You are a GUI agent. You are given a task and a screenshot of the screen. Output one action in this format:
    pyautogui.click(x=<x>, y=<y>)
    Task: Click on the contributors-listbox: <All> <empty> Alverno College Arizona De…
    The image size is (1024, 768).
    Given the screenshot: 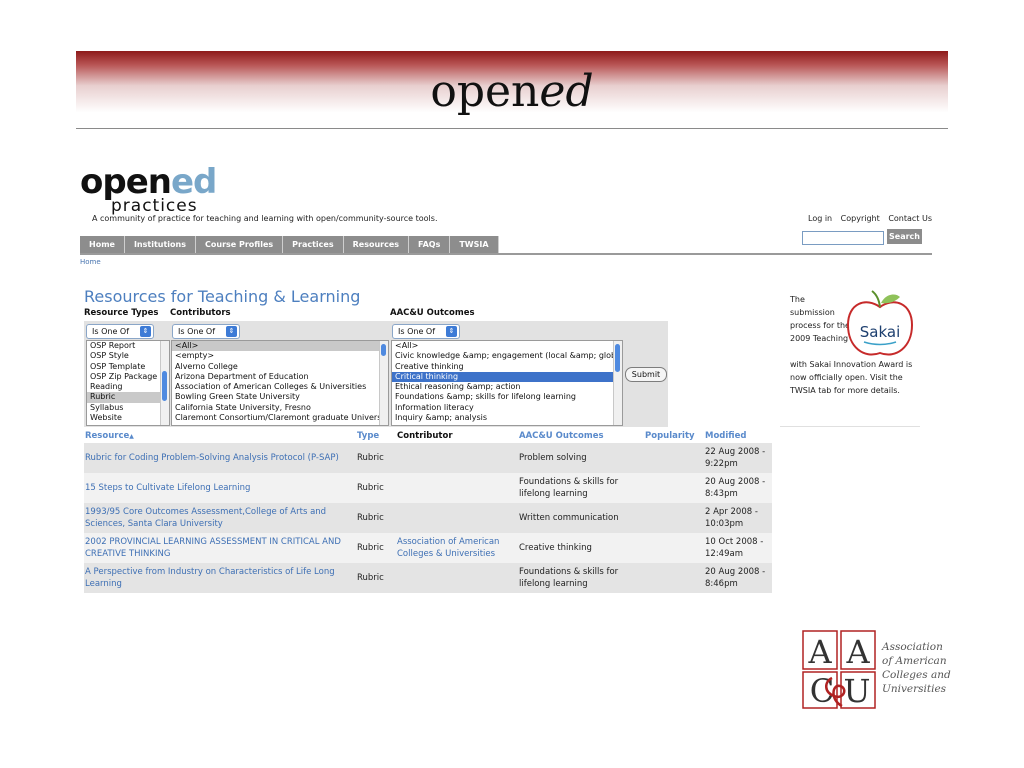 What is the action you would take?
    pyautogui.click(x=280, y=383)
    